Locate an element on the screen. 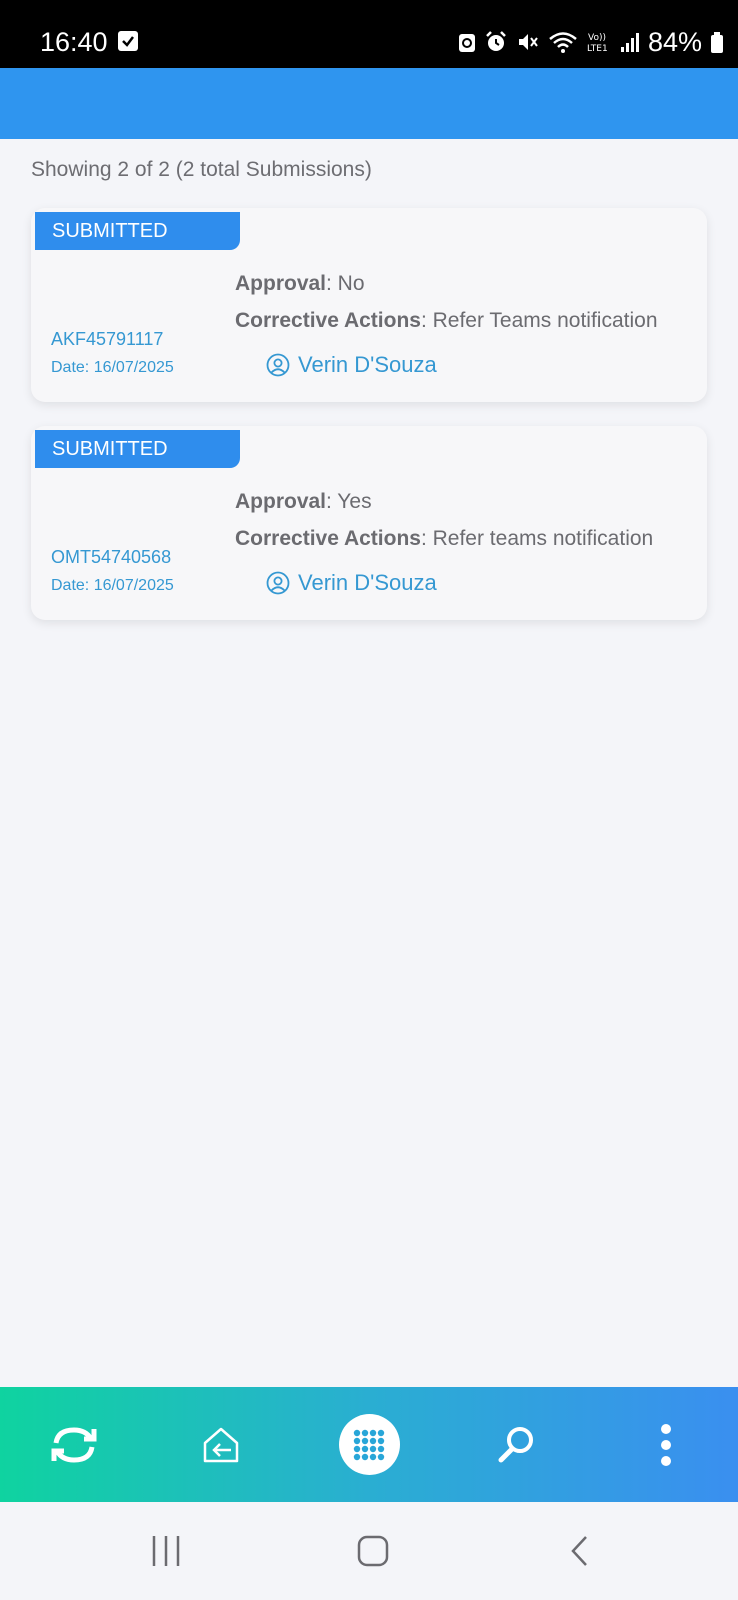 This screenshot has width=738, height=1600. recent-apps-button is located at coordinates (166, 1551).